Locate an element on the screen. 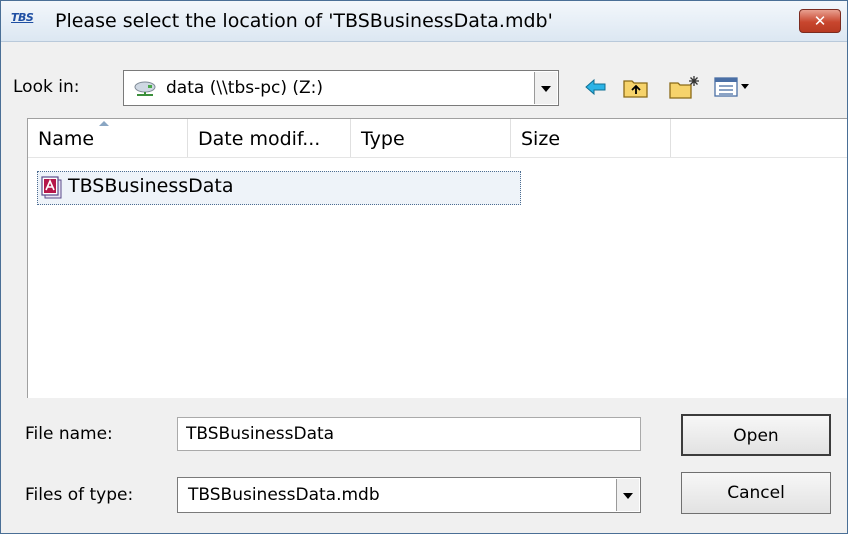  file-name-textbox is located at coordinates (409, 434).